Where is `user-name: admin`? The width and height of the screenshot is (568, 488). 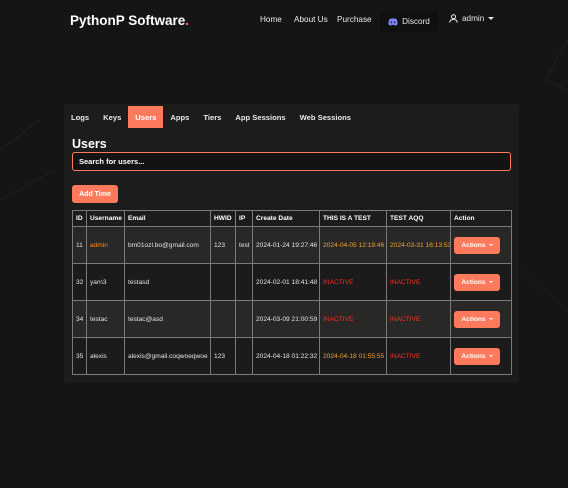
user-name: admin is located at coordinates (473, 18).